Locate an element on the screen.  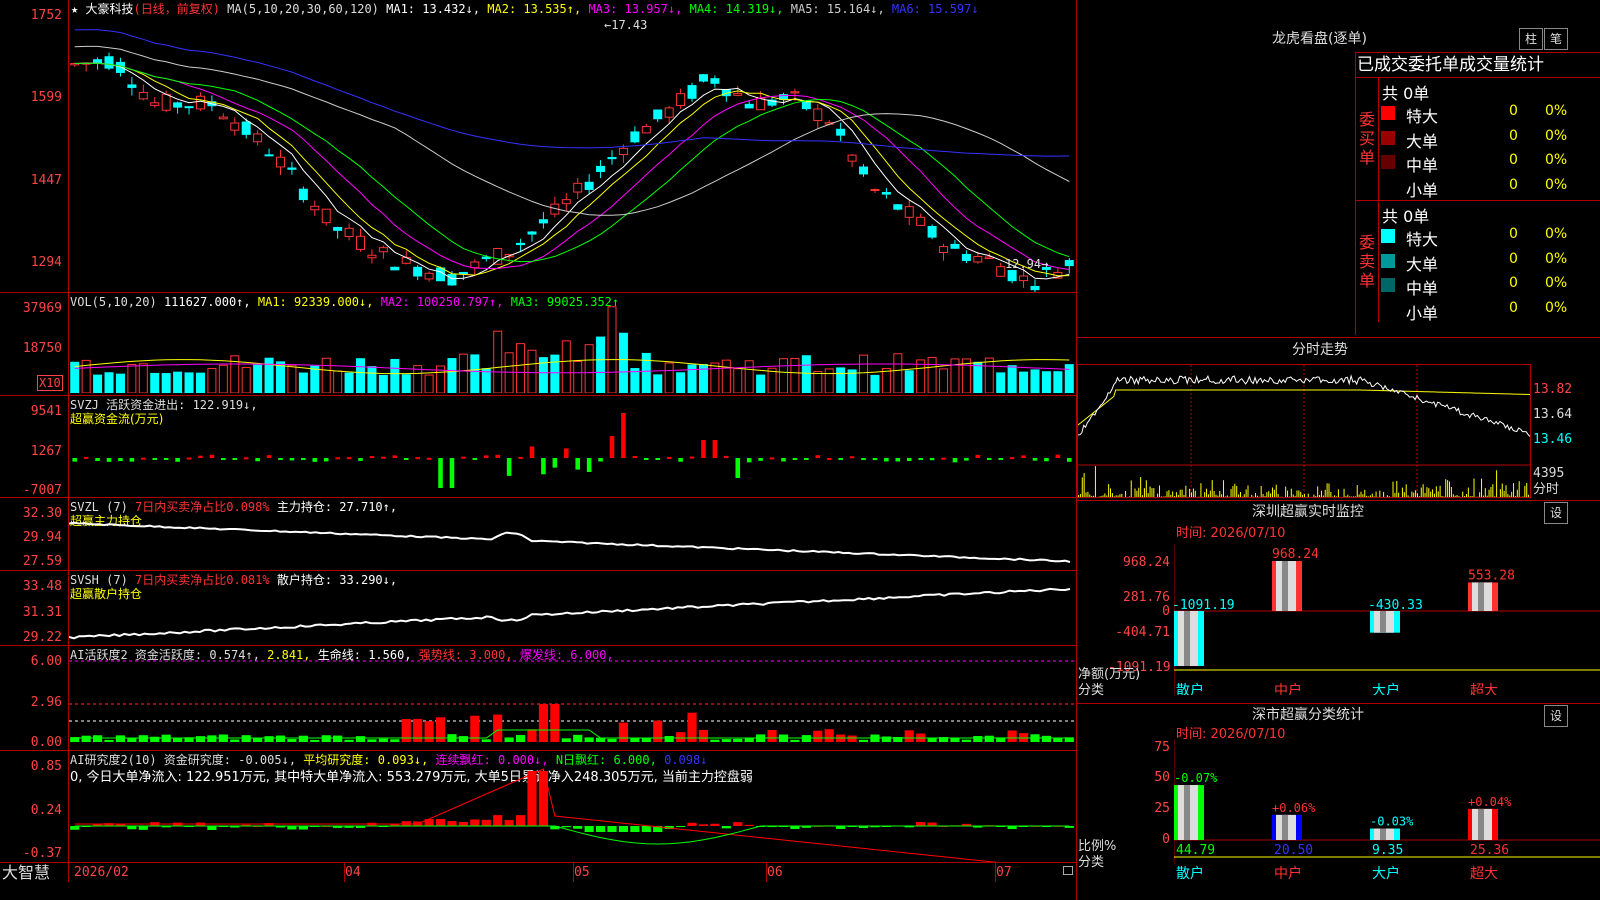
stock-name: 大豪科技 is located at coordinates (109, 9).